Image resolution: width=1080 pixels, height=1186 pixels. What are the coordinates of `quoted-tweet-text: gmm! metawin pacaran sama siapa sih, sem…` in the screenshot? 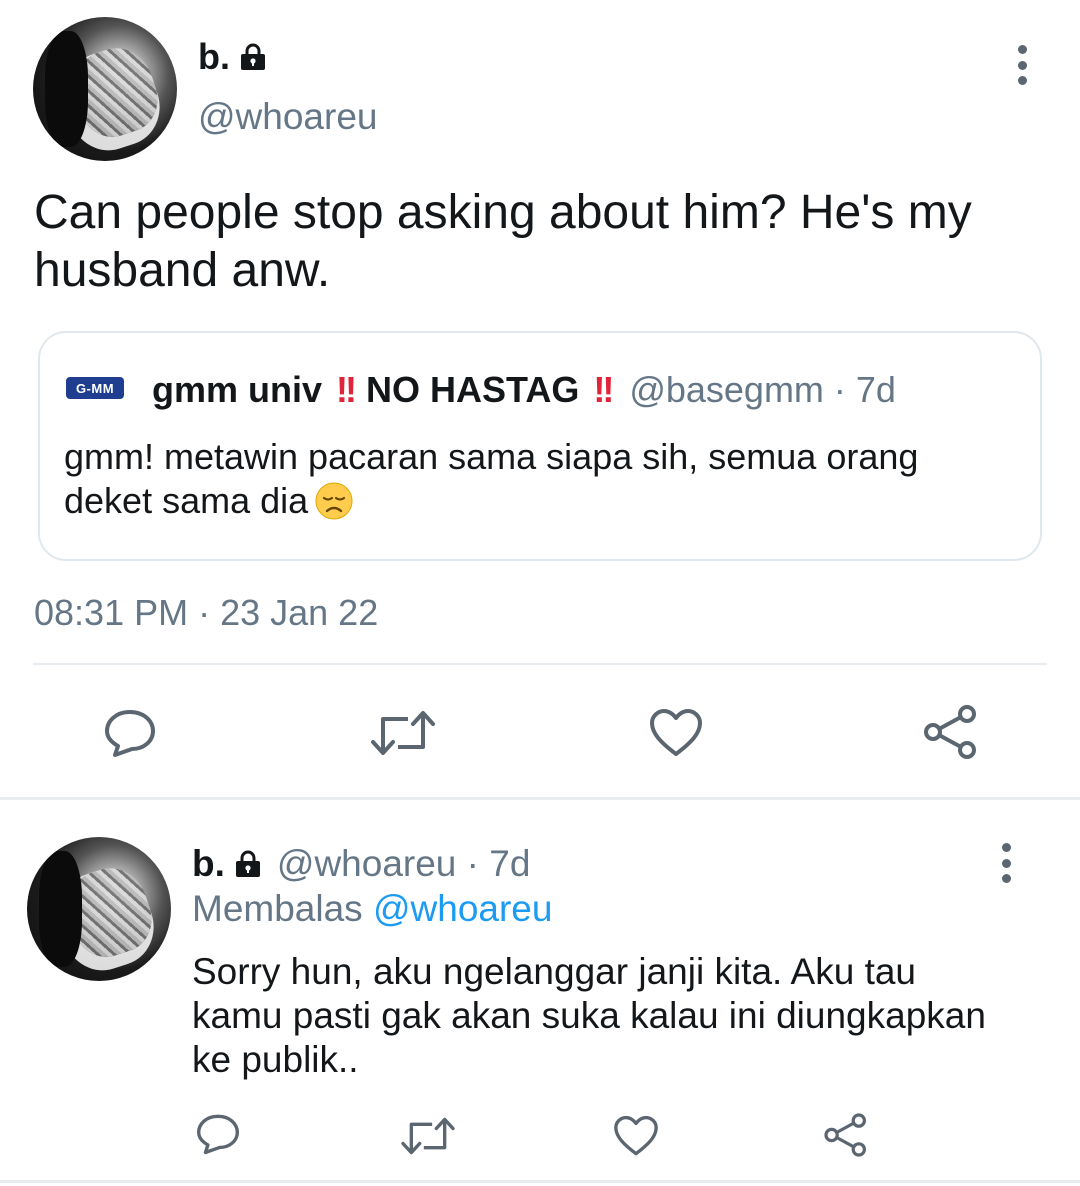 It's located at (491, 478).